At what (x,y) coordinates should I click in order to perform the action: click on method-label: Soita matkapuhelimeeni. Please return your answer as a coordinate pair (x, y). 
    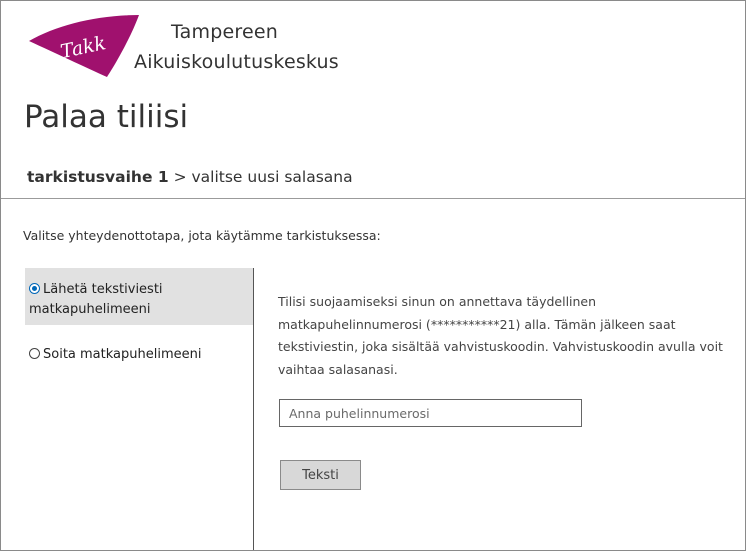
    Looking at the image, I should click on (122, 354).